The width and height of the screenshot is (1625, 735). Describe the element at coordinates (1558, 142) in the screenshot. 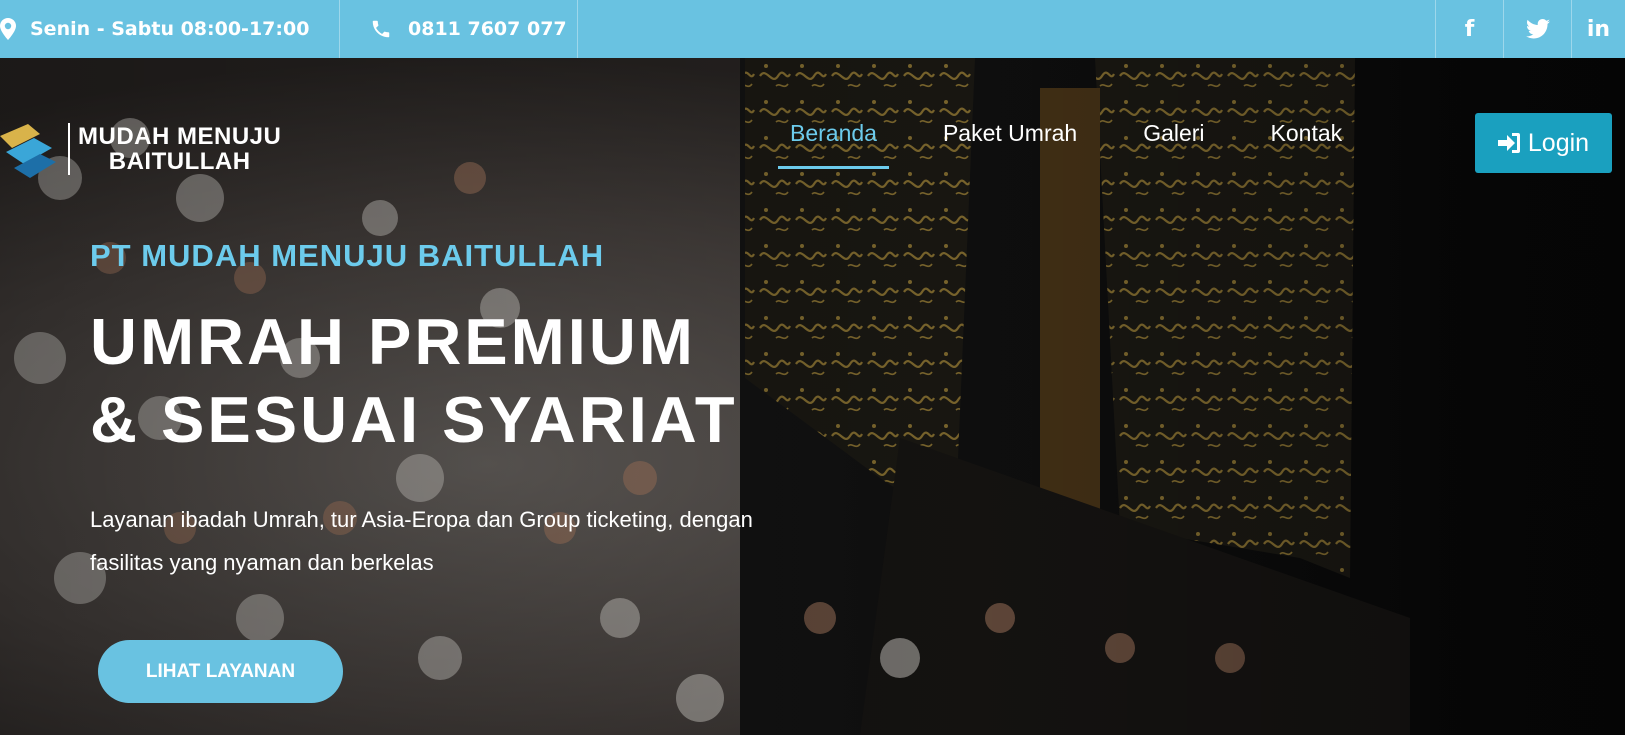

I see `login-label: Login` at that location.